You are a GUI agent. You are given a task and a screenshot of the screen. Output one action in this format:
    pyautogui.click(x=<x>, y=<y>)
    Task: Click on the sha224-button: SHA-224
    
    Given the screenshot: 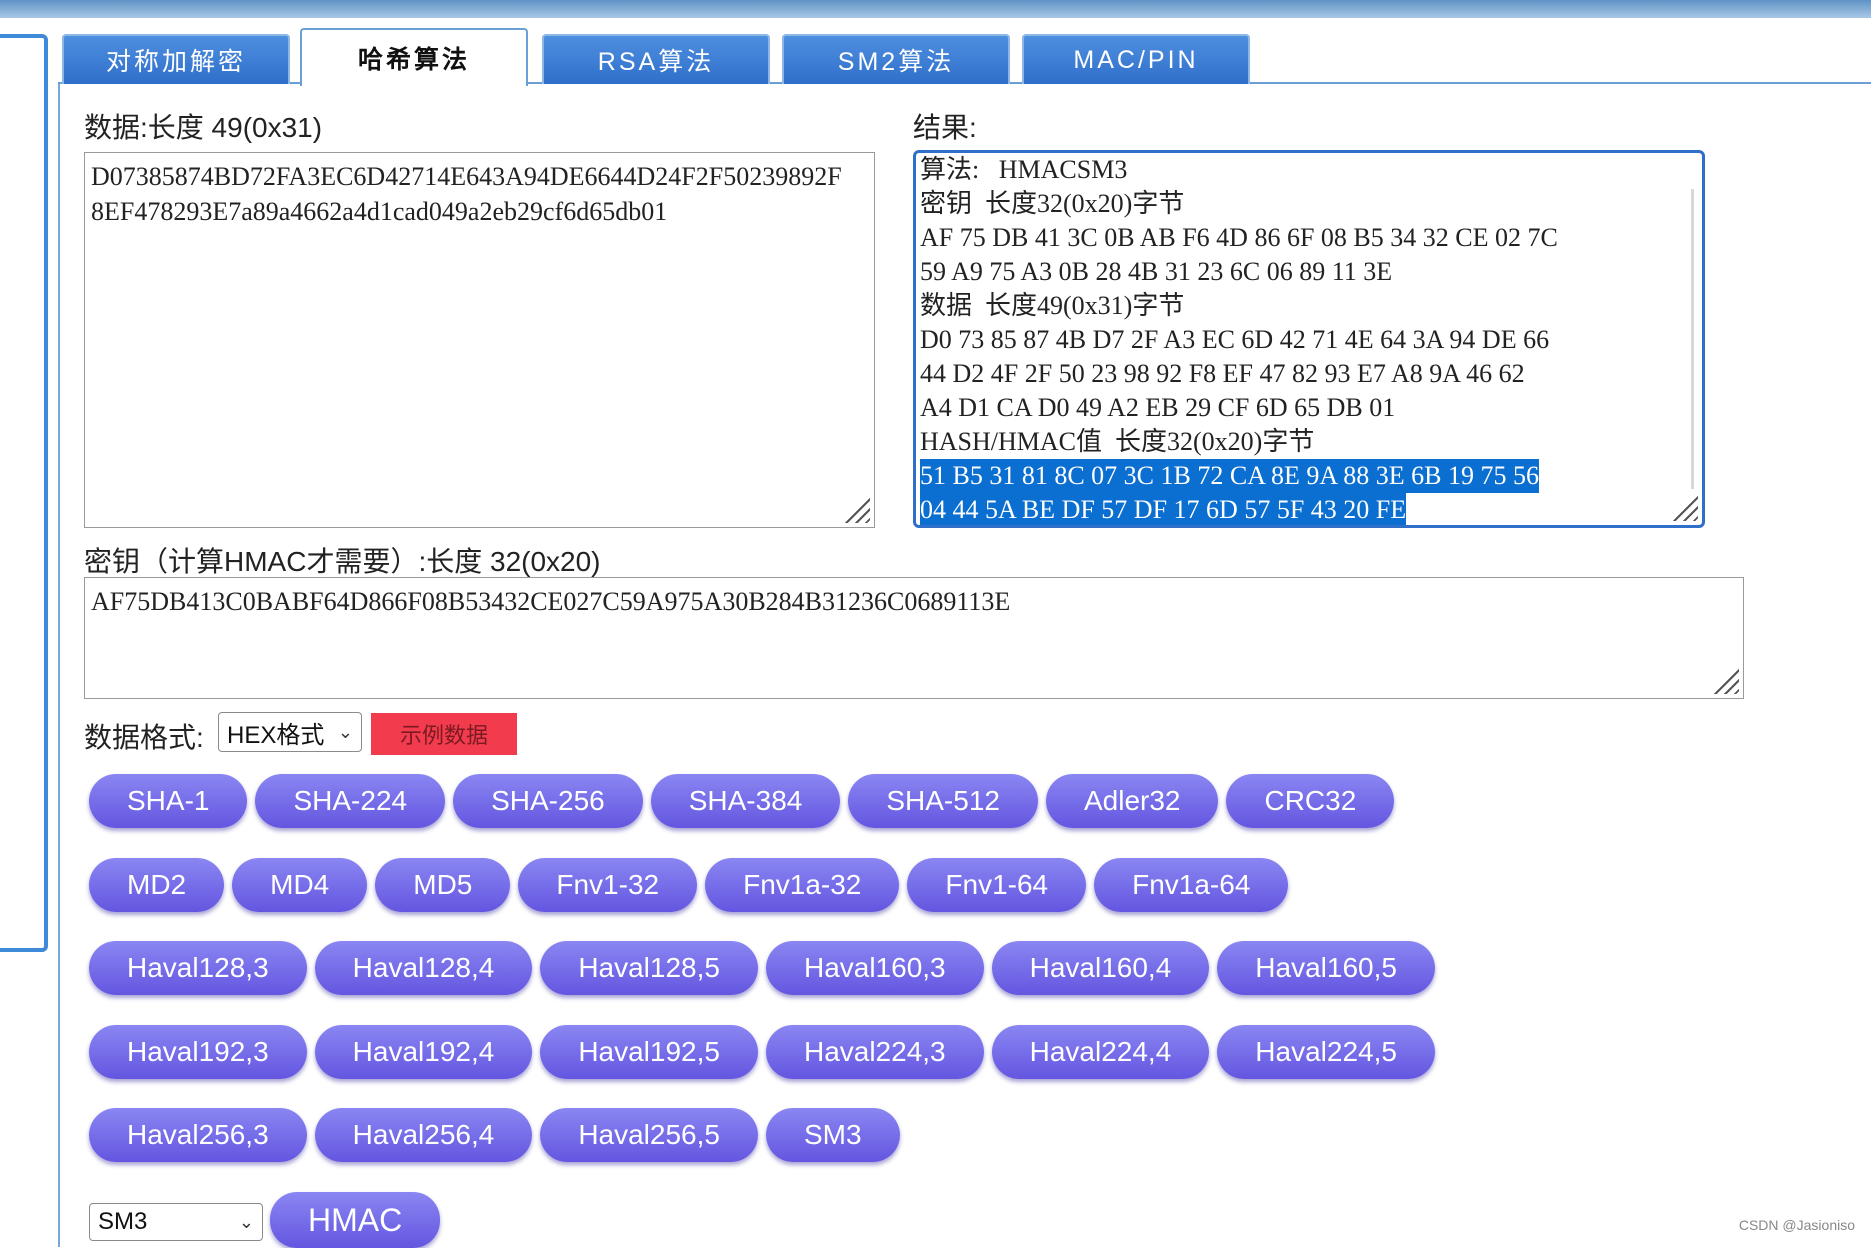 What is the action you would take?
    pyautogui.click(x=350, y=801)
    